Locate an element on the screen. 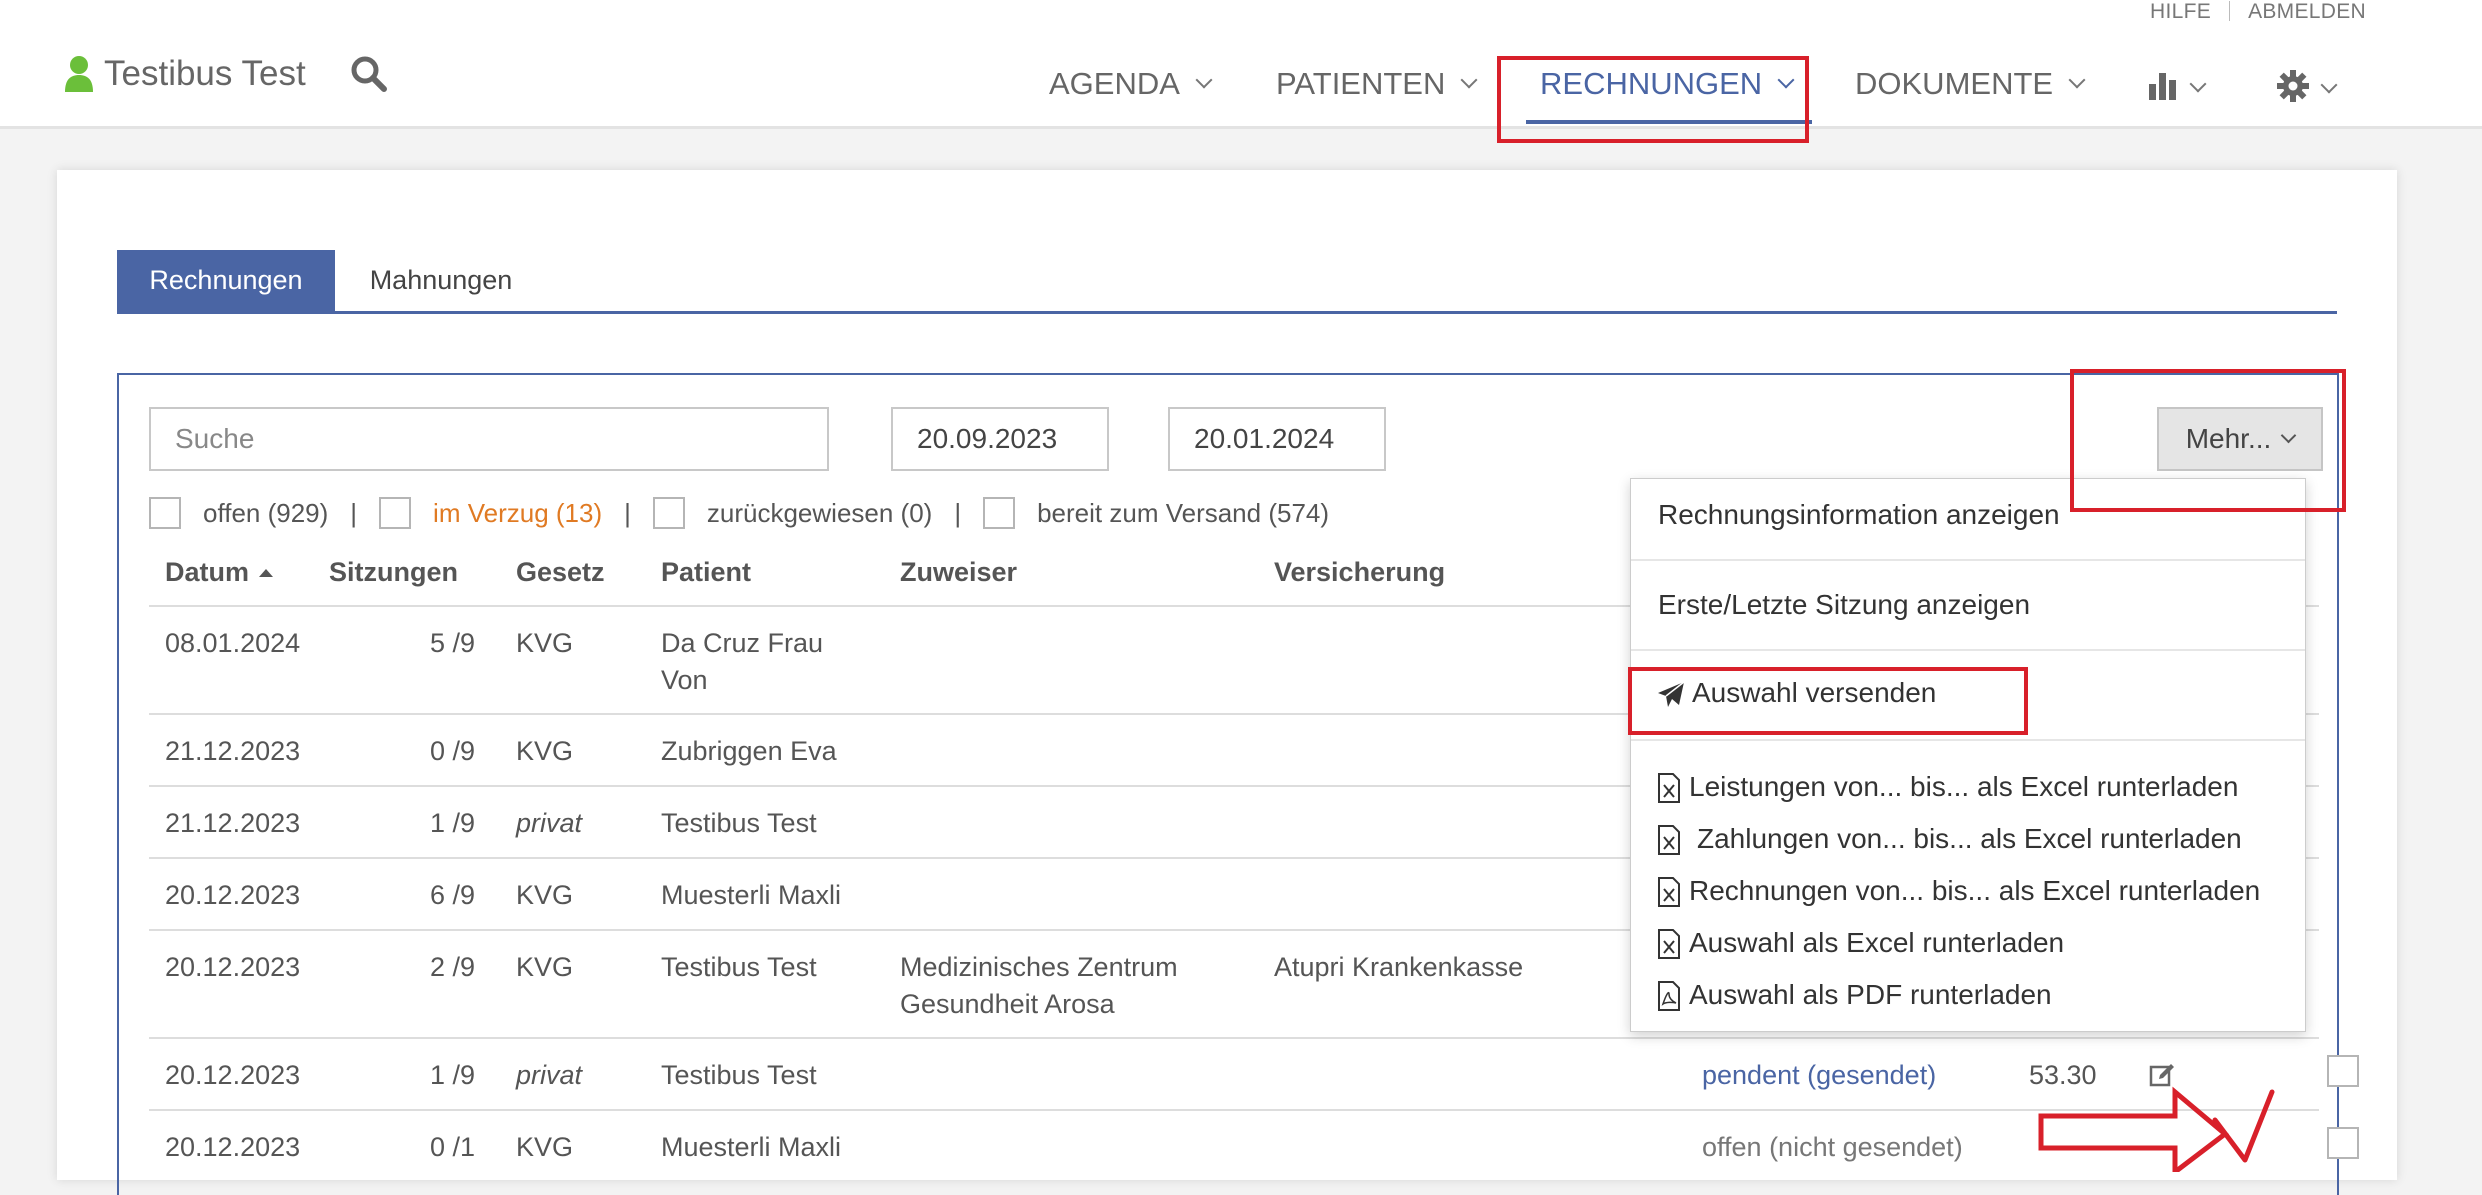 Image resolution: width=2482 pixels, height=1195 pixels. invoice-tabs: Rechnungen Mahnungen is located at coordinates (1227, 282).